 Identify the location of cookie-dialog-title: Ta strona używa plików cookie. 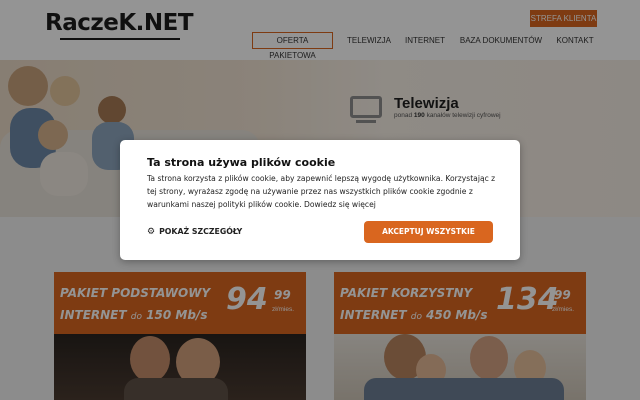
(241, 162).